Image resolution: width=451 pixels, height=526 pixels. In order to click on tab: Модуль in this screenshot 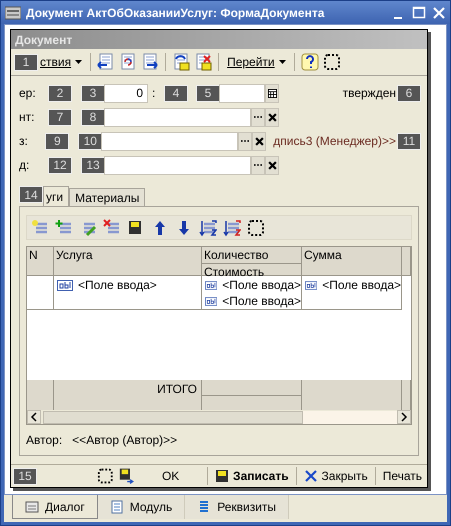, I will do `click(142, 507)`.